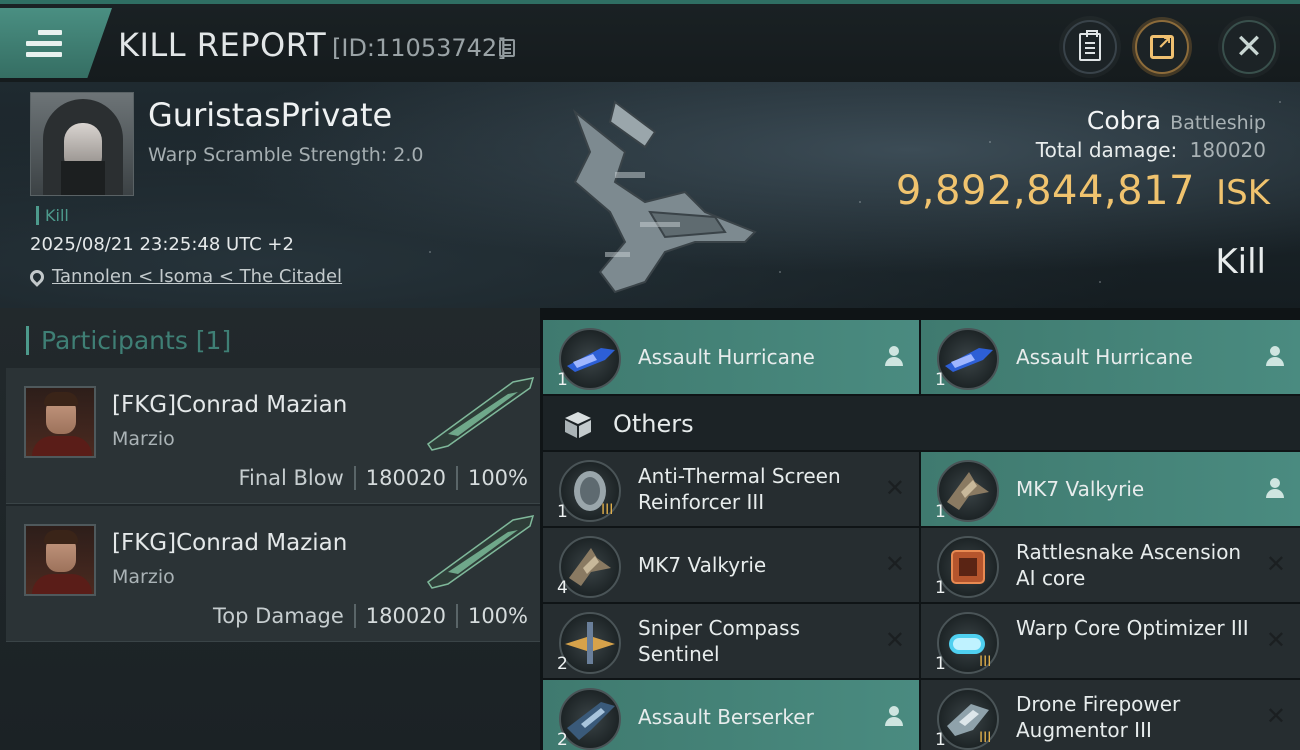 The image size is (1300, 750). I want to click on kill-location: Tannolen < Isoma < The Citadel, so click(184, 276).